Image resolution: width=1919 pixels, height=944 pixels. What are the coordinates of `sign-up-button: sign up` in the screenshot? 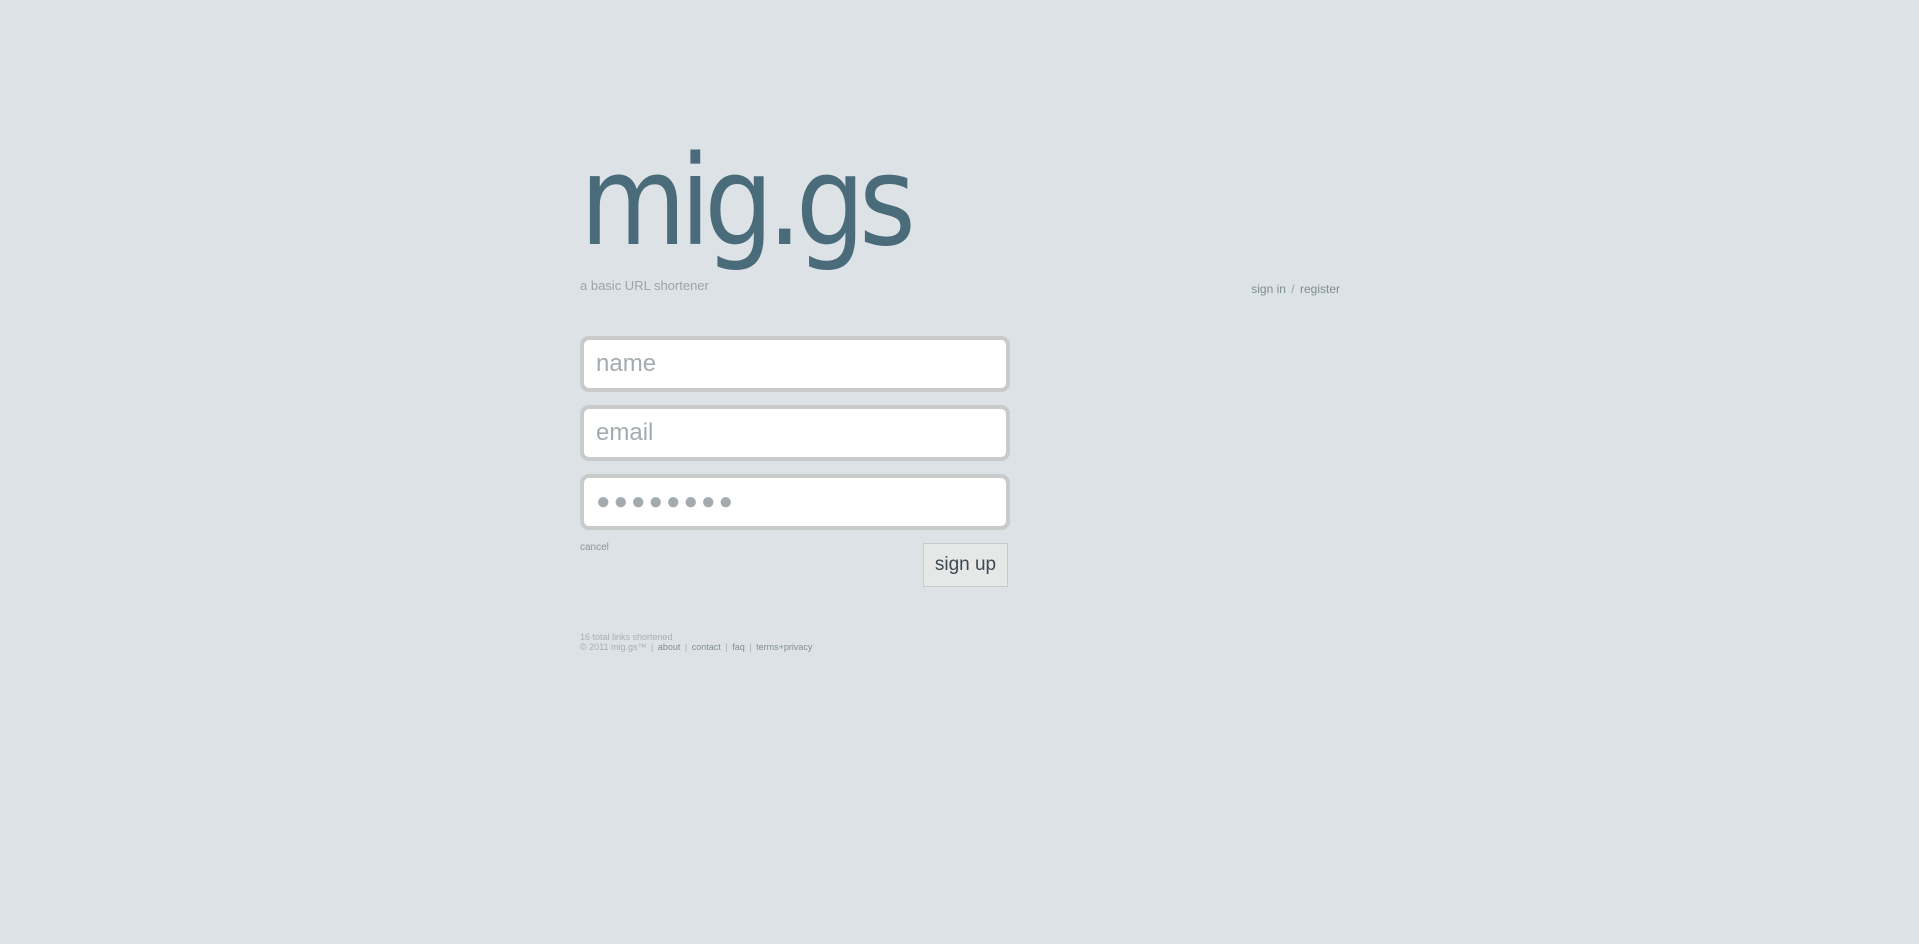 It's located at (965, 565).